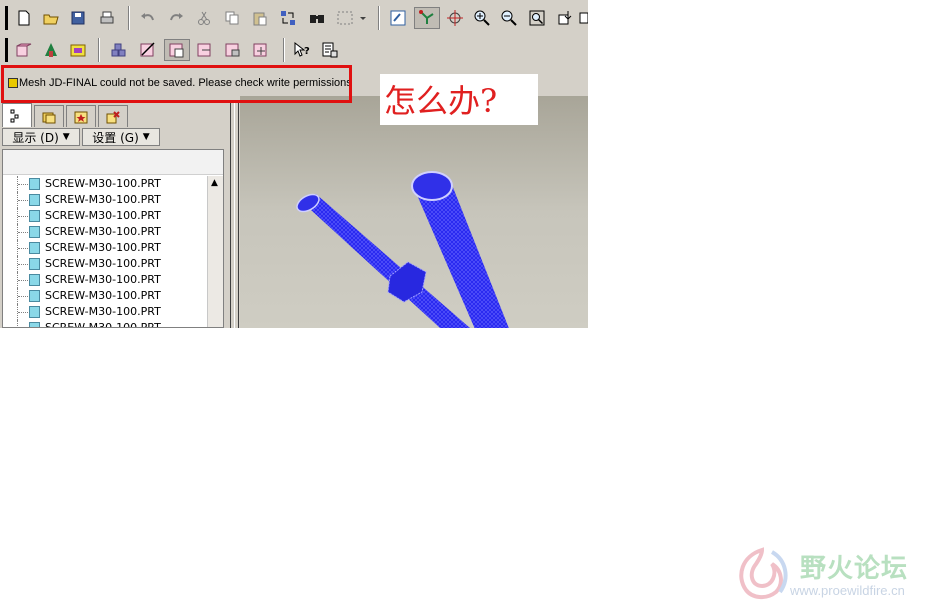 This screenshot has width=942, height=609. I want to click on navigator-tabs, so click(114, 115).